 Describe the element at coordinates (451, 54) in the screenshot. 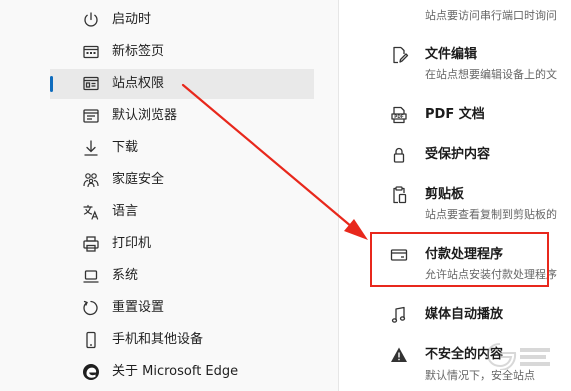

I see `permission-title: 文件编辑` at that location.